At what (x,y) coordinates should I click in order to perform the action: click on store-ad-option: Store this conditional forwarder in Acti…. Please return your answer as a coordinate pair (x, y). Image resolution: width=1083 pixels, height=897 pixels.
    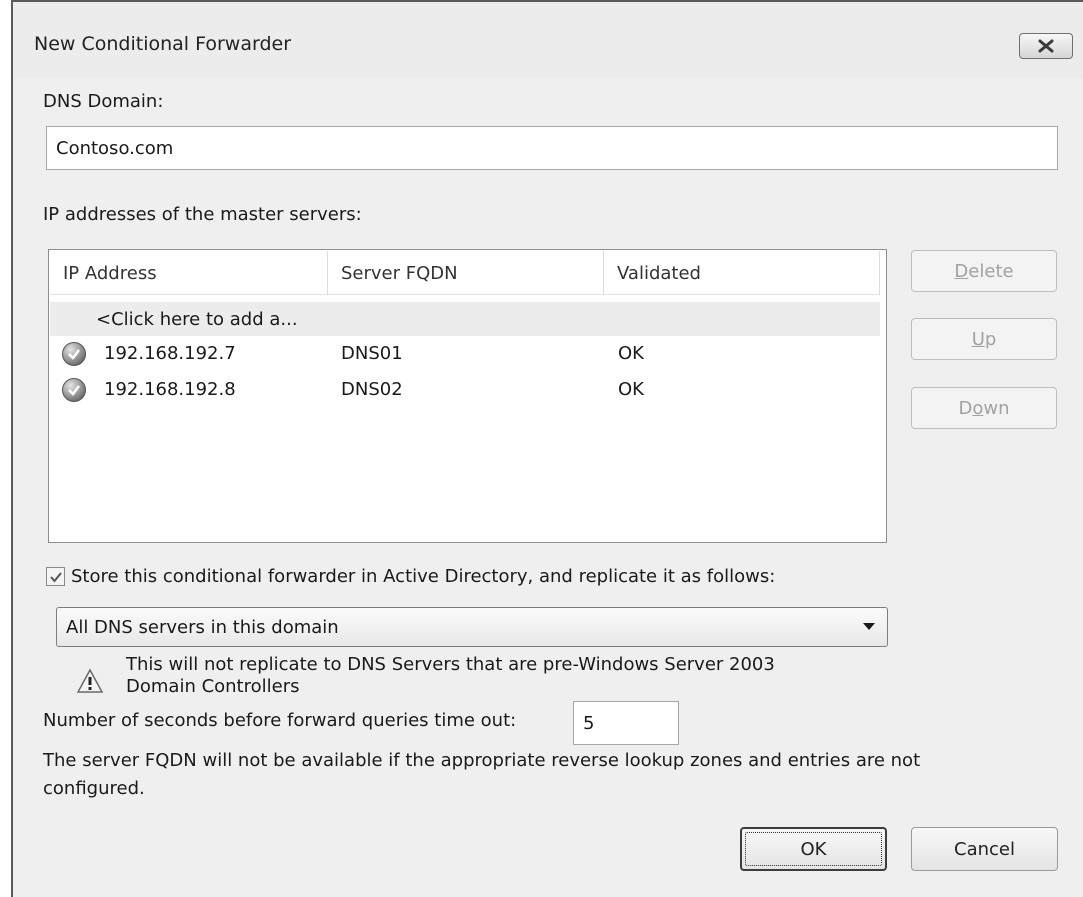
    Looking at the image, I should click on (410, 576).